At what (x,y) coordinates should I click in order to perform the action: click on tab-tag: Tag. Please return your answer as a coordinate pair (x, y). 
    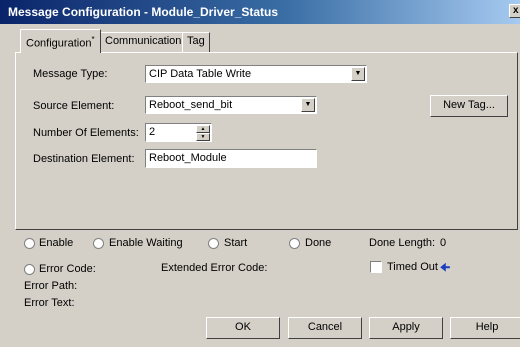
    Looking at the image, I should click on (196, 42).